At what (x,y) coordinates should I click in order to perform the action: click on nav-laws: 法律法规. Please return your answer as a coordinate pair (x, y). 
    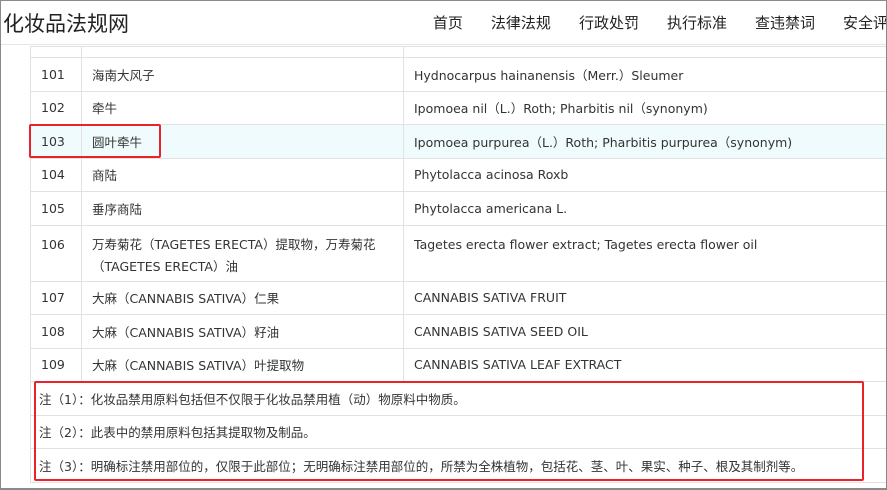
    Looking at the image, I should click on (521, 22).